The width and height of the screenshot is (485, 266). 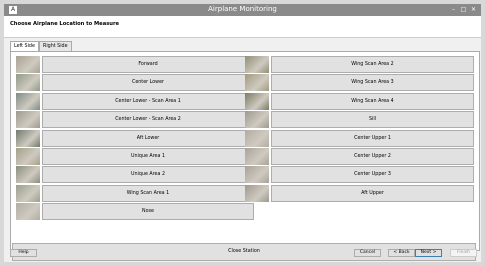 I want to click on right-location-row: Wing Scan Area 2, so click(x=359, y=64).